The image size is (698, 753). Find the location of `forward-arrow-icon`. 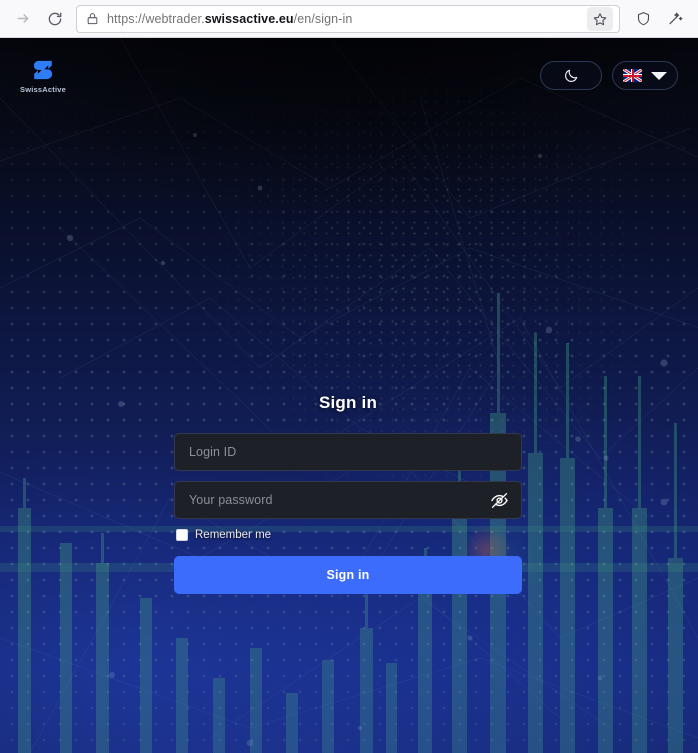

forward-arrow-icon is located at coordinates (23, 19).